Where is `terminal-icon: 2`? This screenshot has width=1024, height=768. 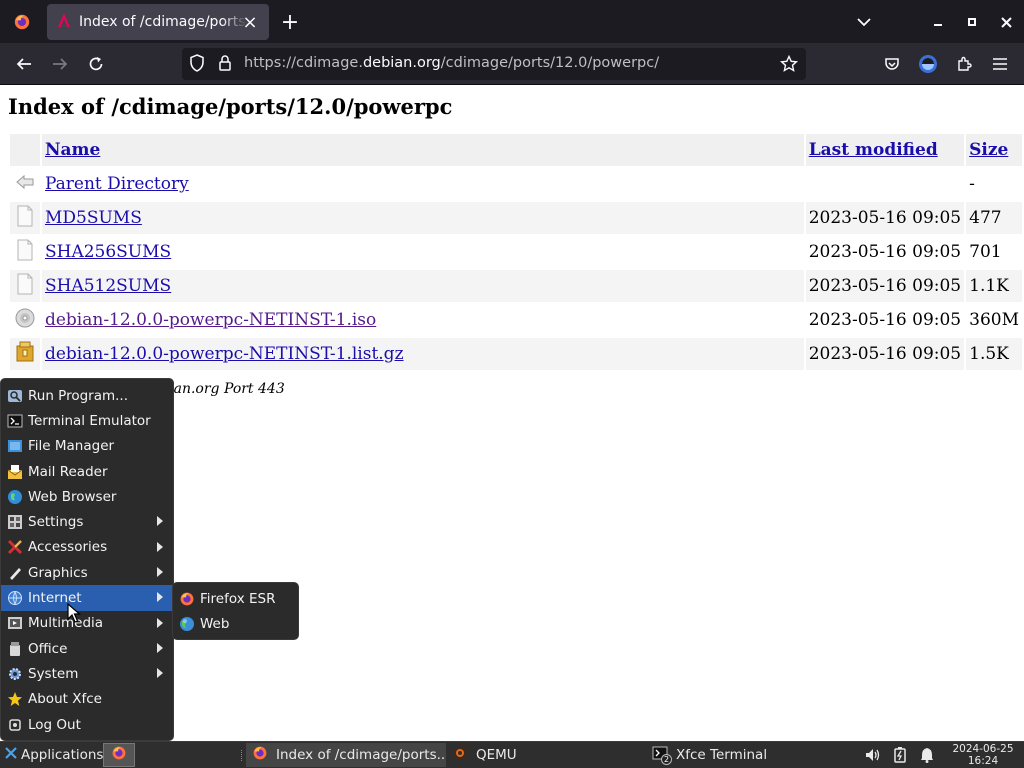
terminal-icon: 2 is located at coordinates (662, 755).